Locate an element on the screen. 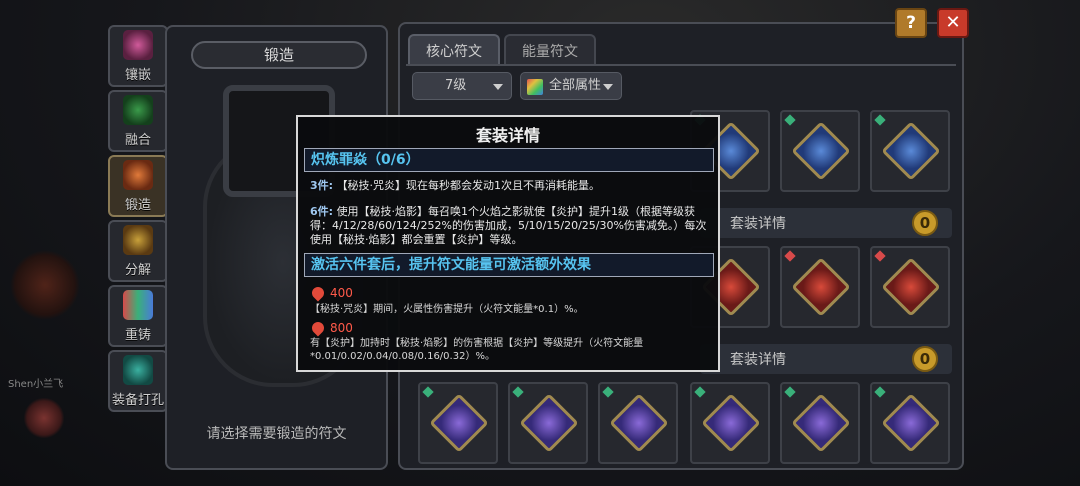 This screenshot has height=486, width=1080. bonus-1-text: 【秘技·咒炎】期间，火属性伤害提升（火符文能量*0.1）%。 is located at coordinates (447, 309).